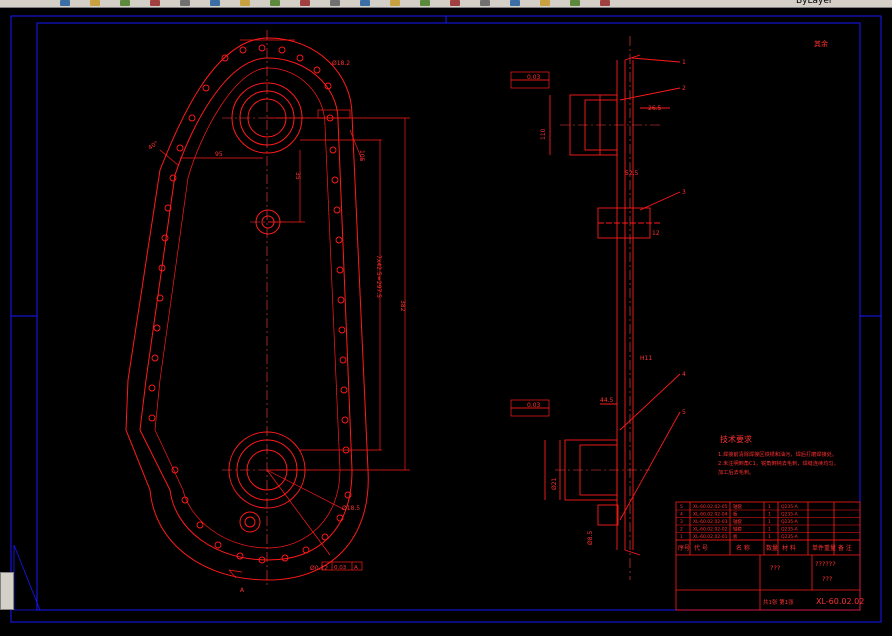  What do you see at coordinates (515, 3) in the screenshot?
I see `layer-icon` at bounding box center [515, 3].